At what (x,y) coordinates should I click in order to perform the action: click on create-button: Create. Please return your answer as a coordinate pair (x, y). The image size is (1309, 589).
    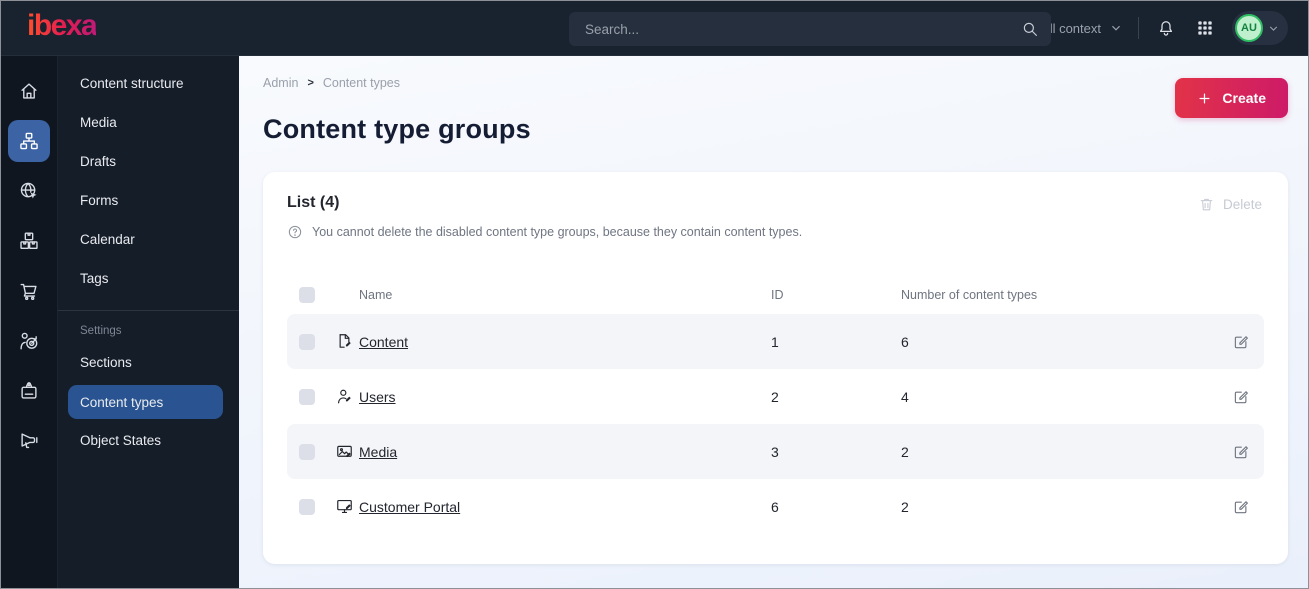
    Looking at the image, I should click on (1231, 98).